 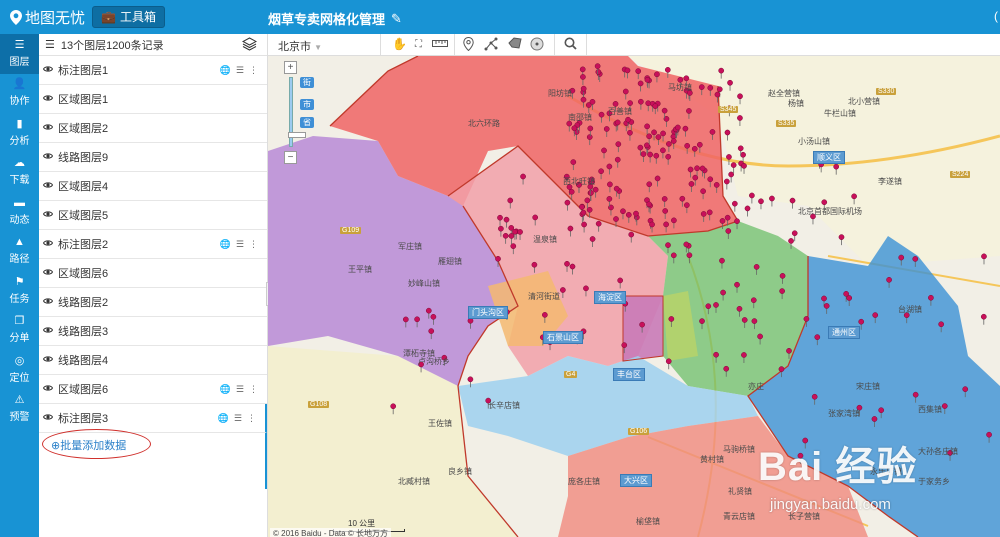 What do you see at coordinates (440, 44) in the screenshot?
I see `ruler-icon` at bounding box center [440, 44].